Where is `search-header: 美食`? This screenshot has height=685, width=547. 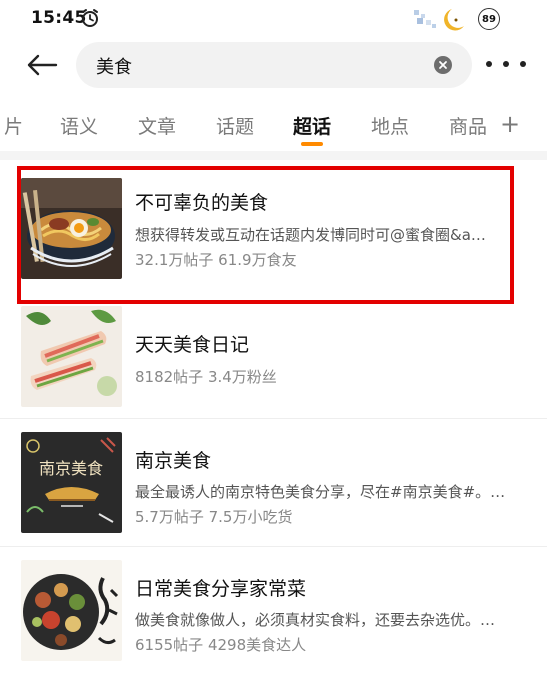
search-header: 美食 is located at coordinates (273, 66).